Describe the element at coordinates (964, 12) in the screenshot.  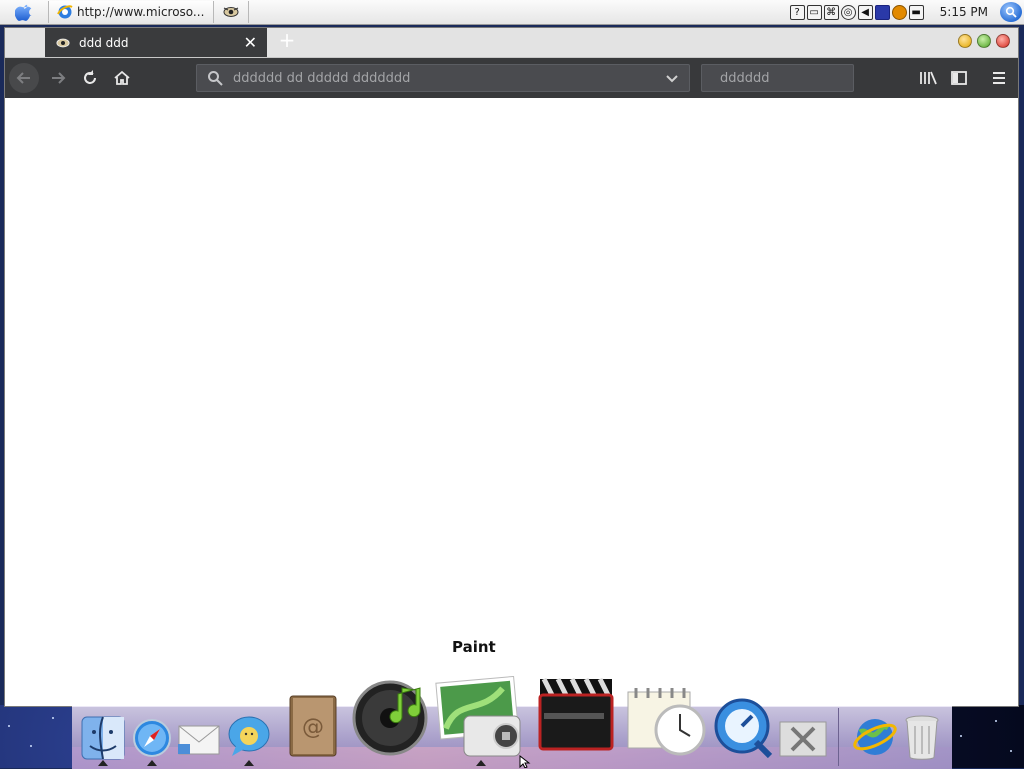
I see `clock: 5:15 PM` at that location.